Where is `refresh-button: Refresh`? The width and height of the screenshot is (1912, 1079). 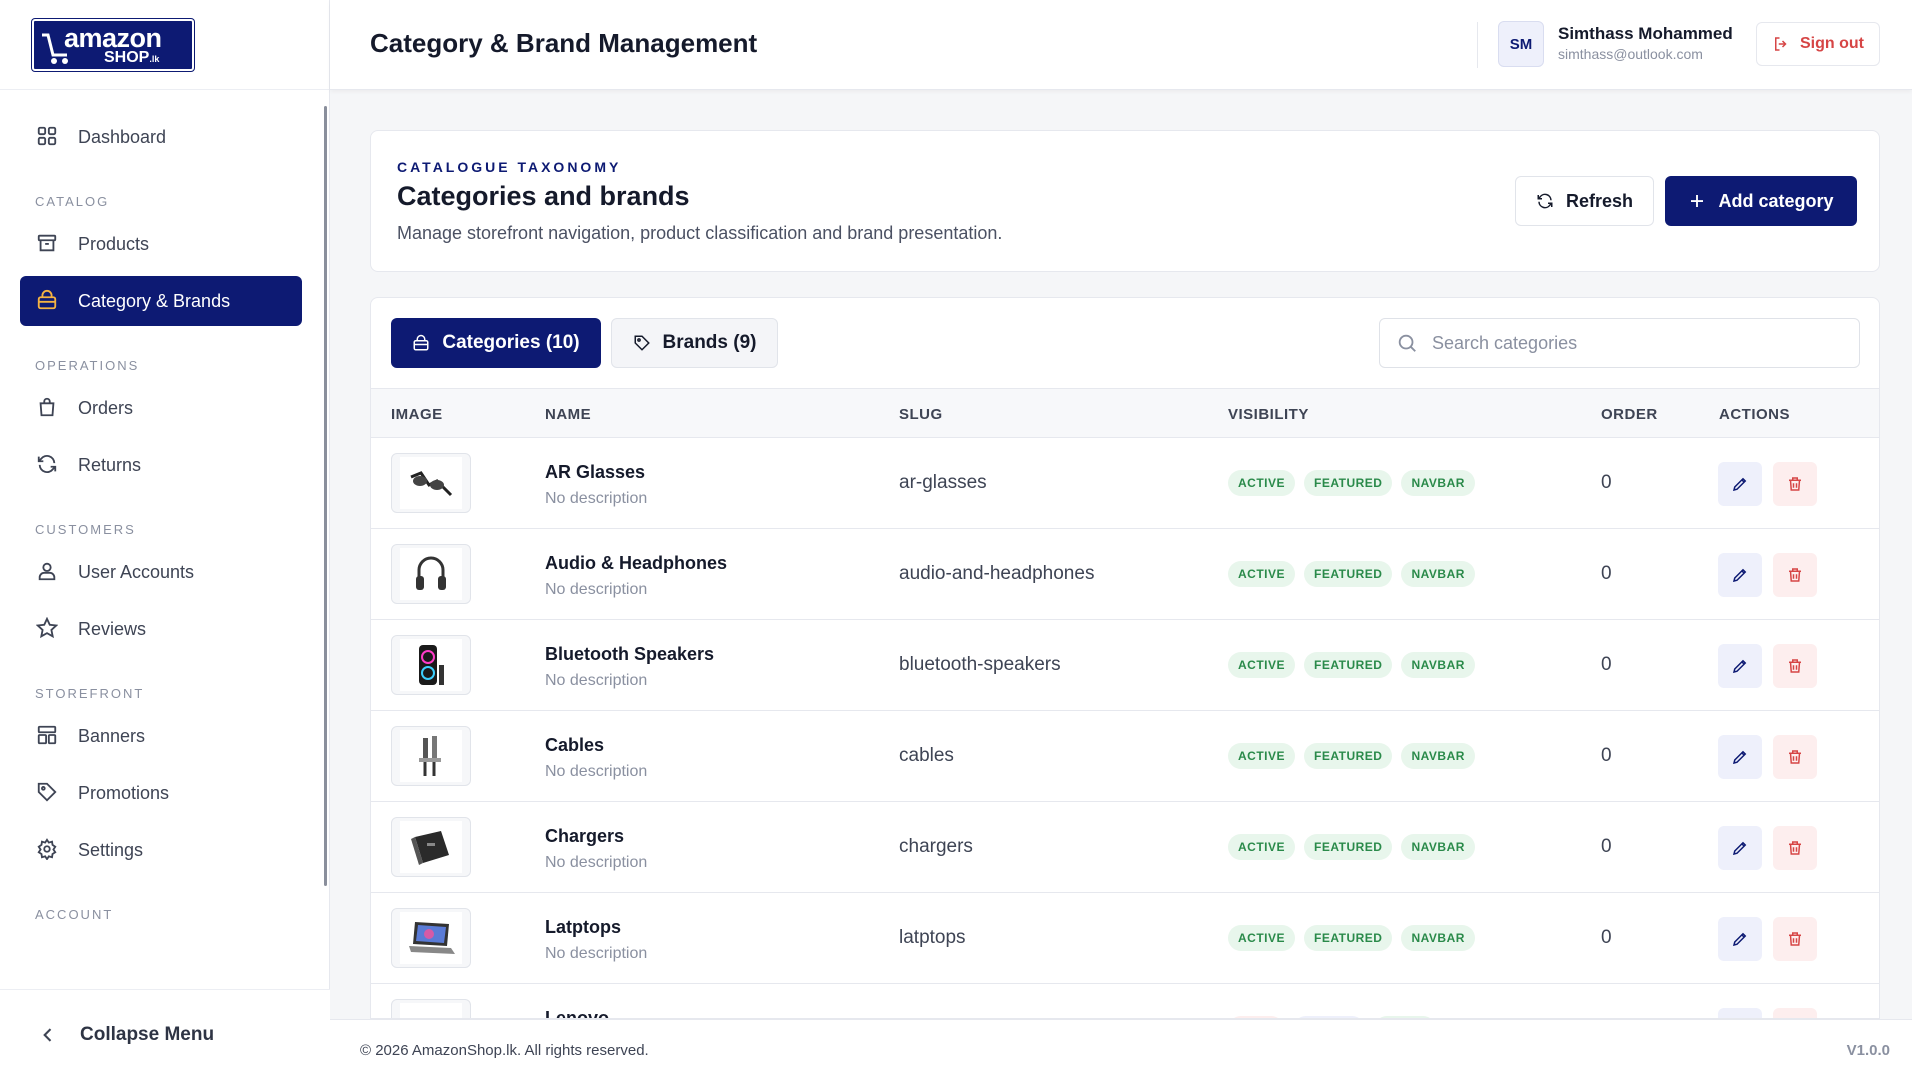 refresh-button: Refresh is located at coordinates (1584, 201).